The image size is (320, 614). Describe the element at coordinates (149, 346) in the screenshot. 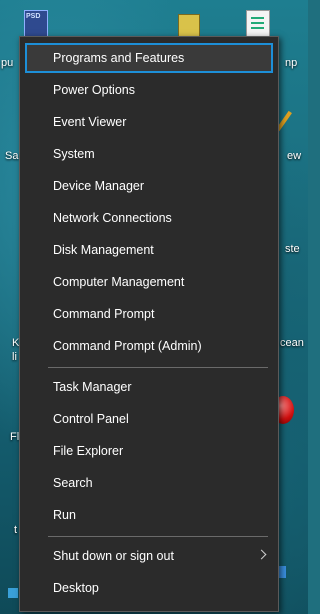

I see `menu-item-command-prompt-admin: Command Prompt (Admin)` at that location.